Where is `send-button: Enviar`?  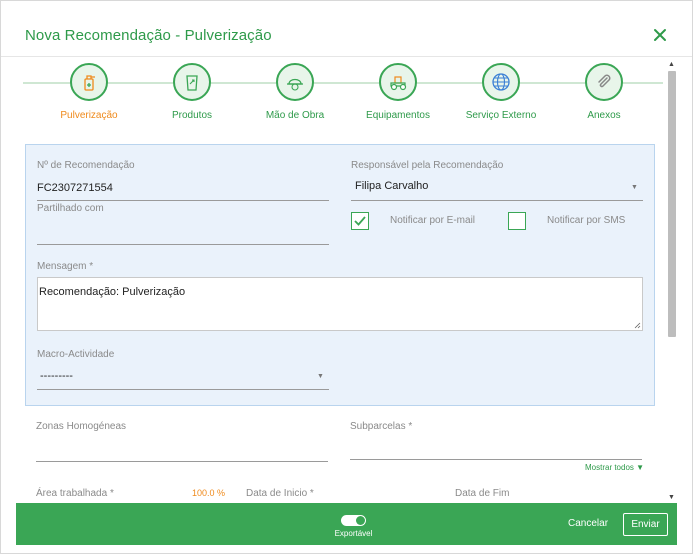
send-button: Enviar is located at coordinates (645, 524).